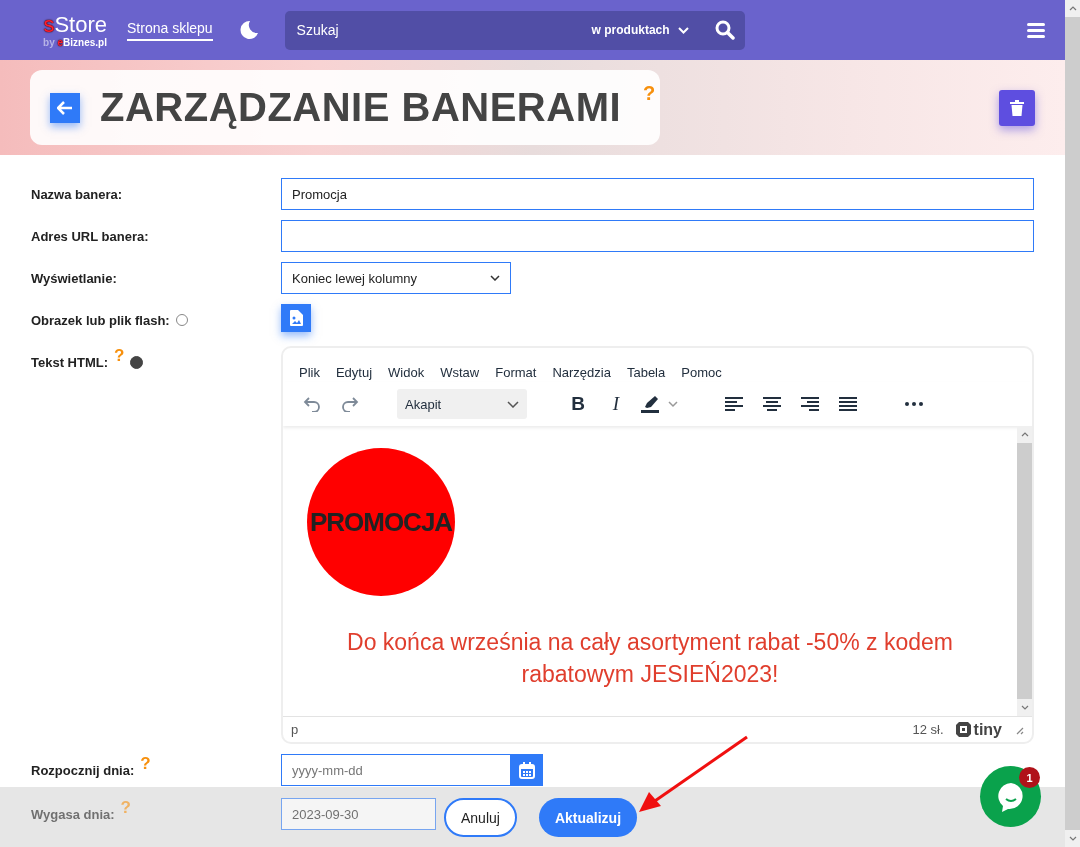 The height and width of the screenshot is (847, 1080). Describe the element at coordinates (588, 817) in the screenshot. I see `update-button: Aktualizuj` at that location.